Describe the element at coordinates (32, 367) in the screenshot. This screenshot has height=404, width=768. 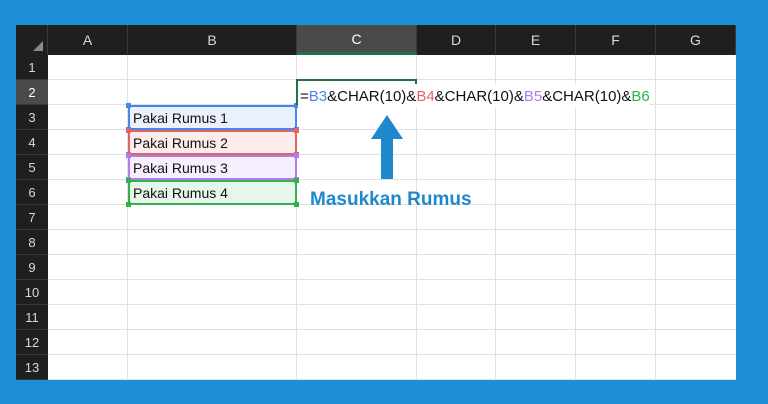
I see `row-header-13: 13` at that location.